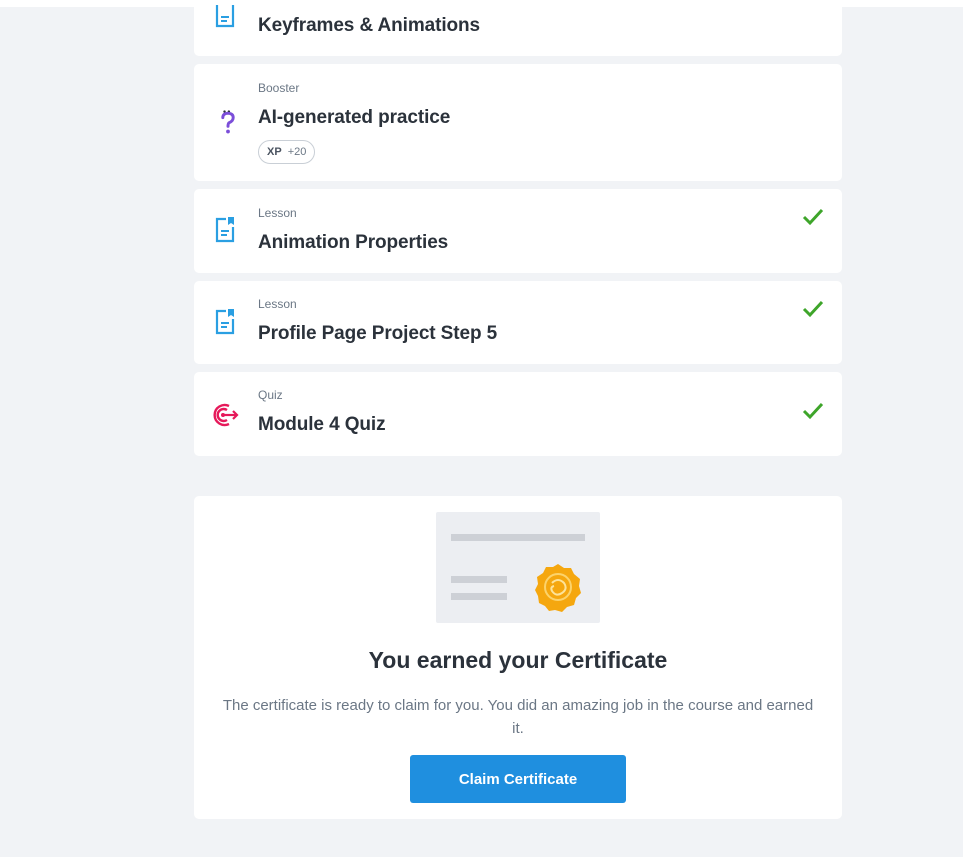  What do you see at coordinates (518, 28) in the screenshot?
I see `list-item-keyframes: Keyframes & Animations` at bounding box center [518, 28].